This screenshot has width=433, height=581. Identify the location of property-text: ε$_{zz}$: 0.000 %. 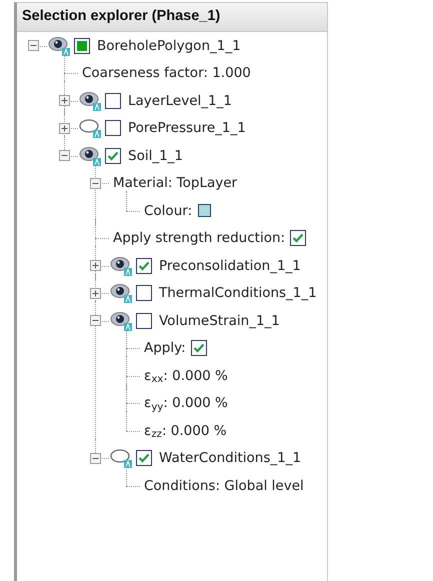
(185, 431).